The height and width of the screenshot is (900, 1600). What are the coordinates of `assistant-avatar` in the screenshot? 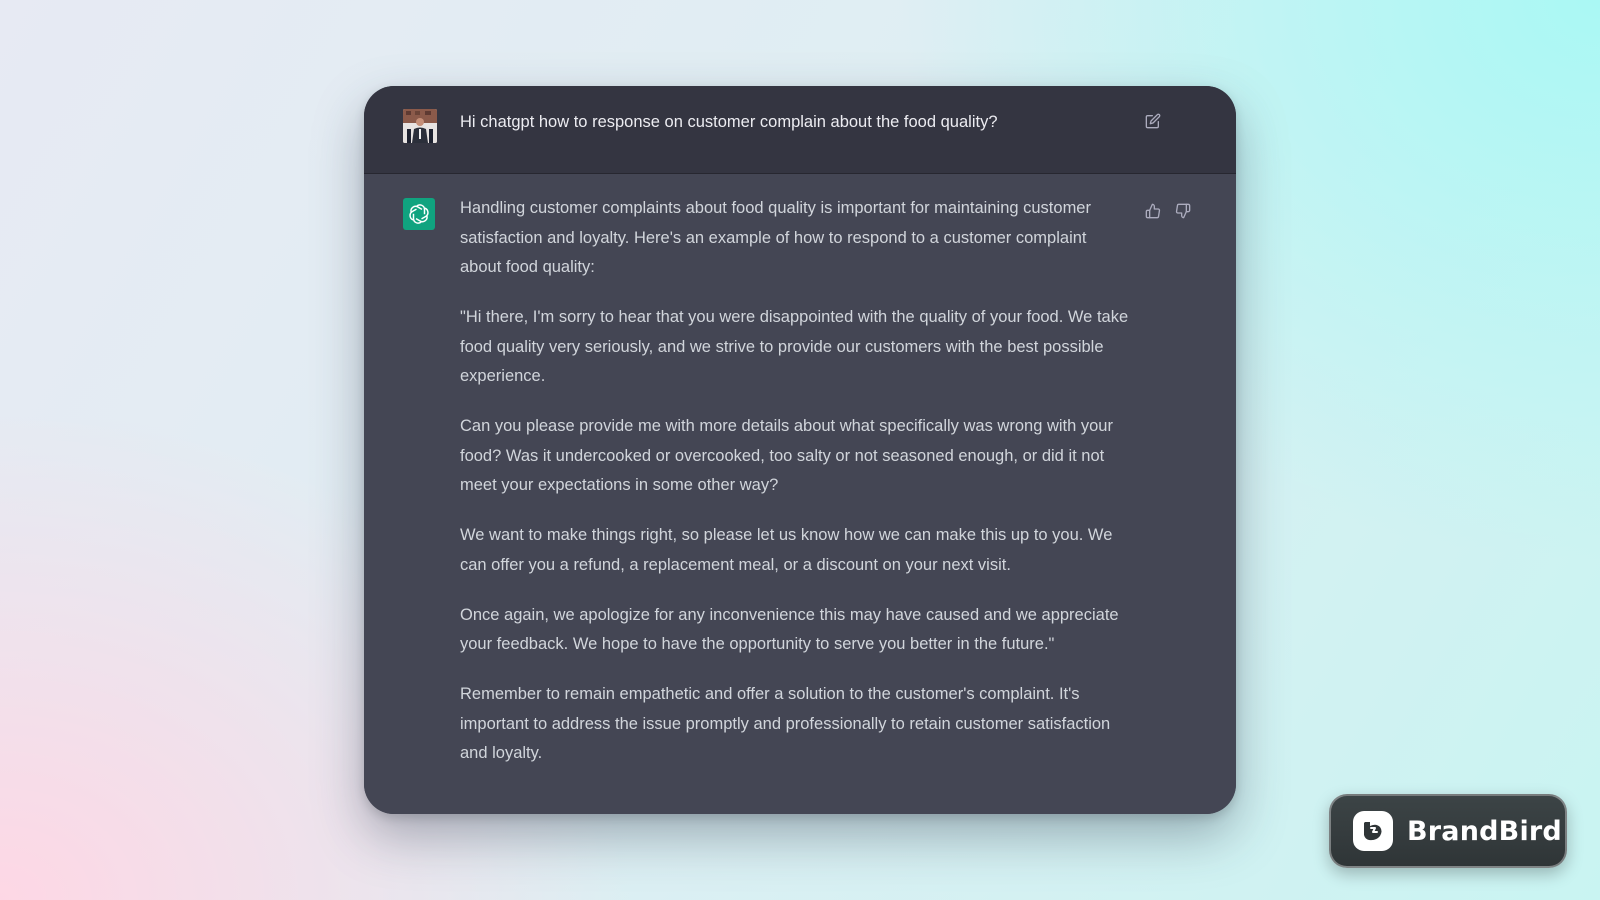 It's located at (419, 214).